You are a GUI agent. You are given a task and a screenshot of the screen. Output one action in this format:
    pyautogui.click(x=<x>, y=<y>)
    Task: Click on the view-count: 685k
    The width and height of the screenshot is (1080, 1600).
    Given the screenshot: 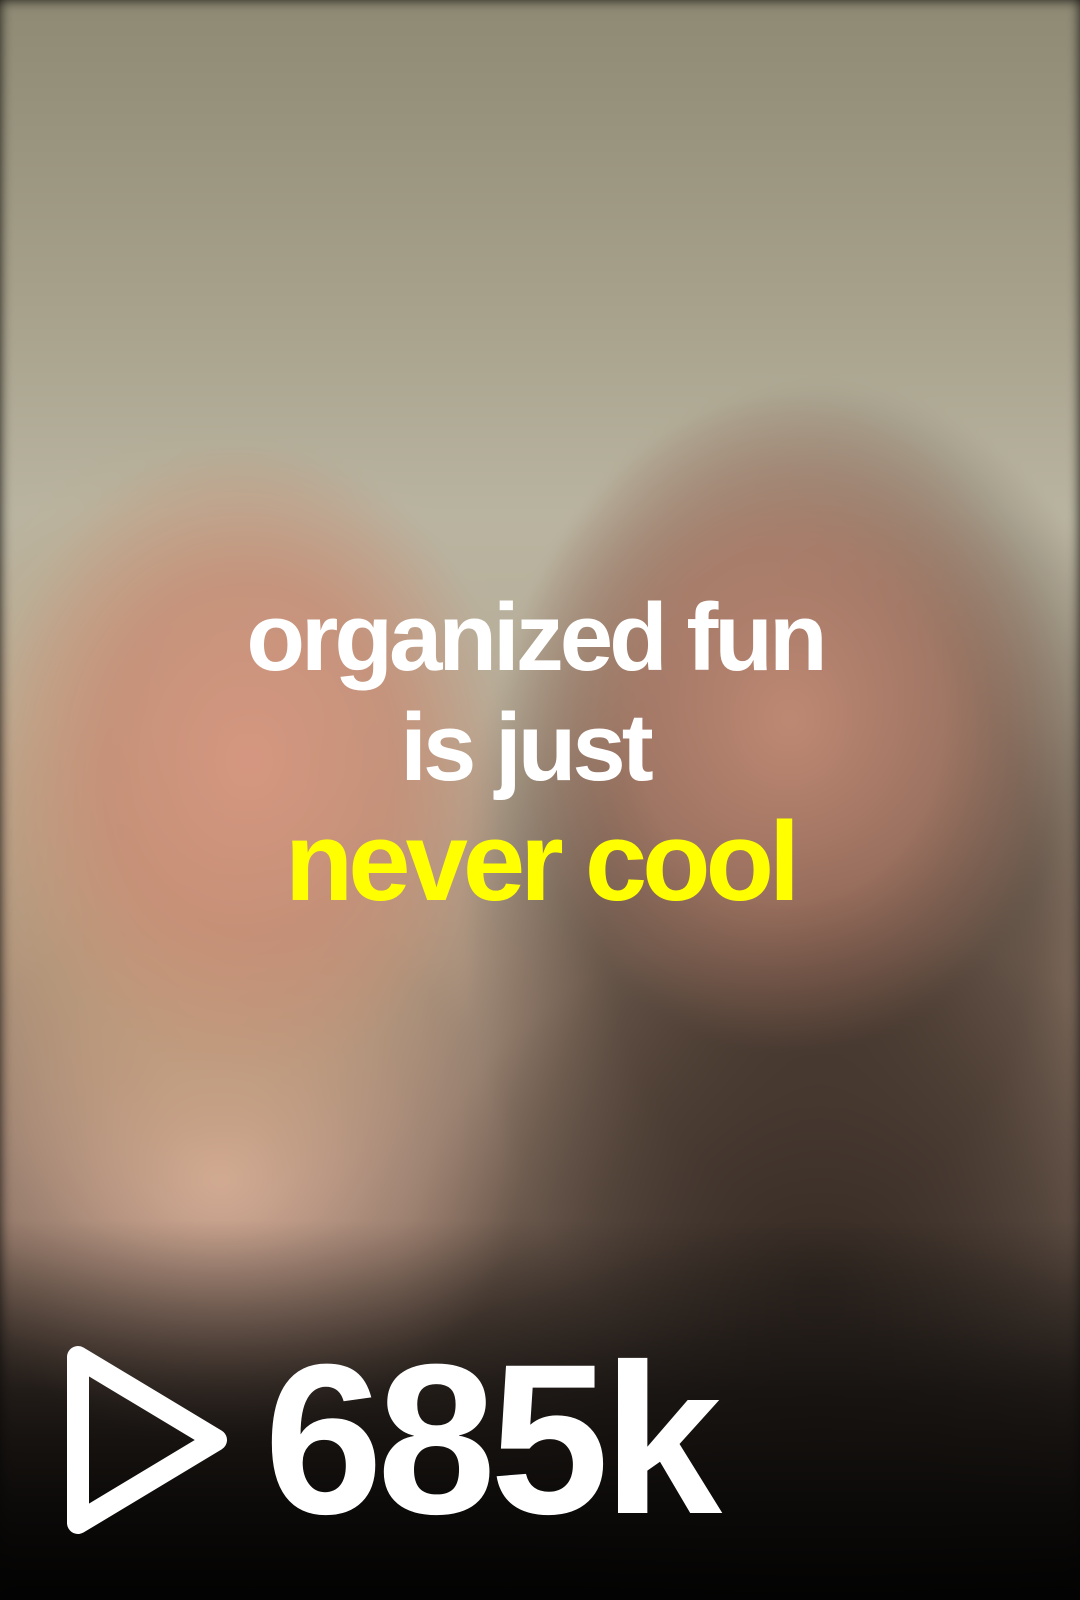 What is the action you would take?
    pyautogui.click(x=493, y=1439)
    